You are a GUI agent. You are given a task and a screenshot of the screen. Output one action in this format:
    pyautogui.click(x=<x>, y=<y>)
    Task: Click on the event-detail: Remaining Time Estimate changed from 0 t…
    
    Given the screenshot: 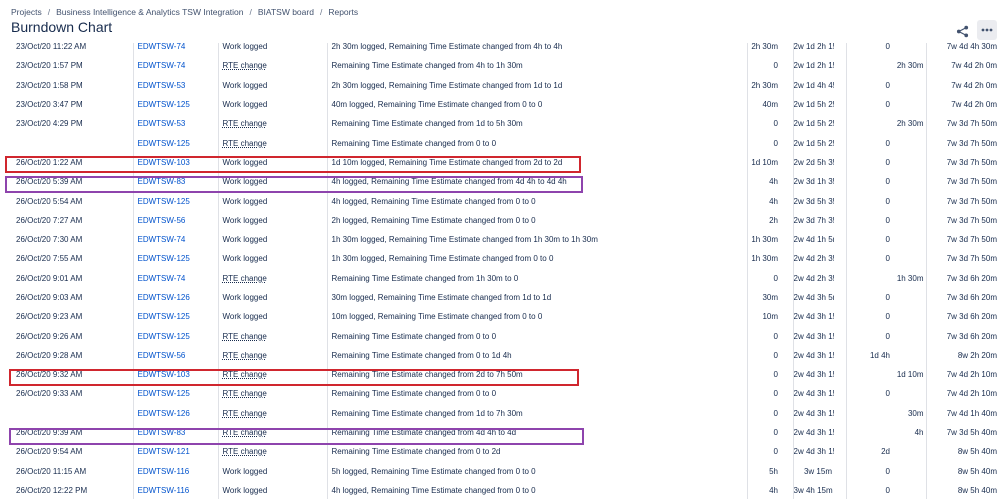 What is the action you would take?
    pyautogui.click(x=536, y=336)
    